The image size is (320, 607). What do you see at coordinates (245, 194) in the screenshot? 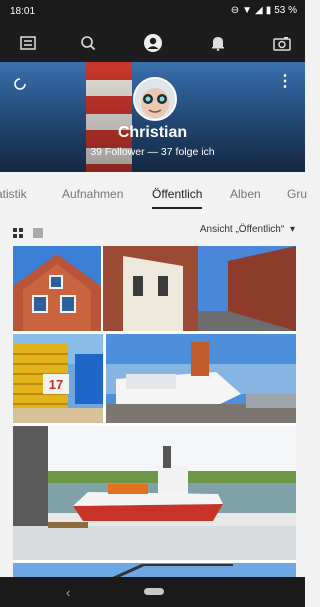
I see `tab-alben: Alben` at bounding box center [245, 194].